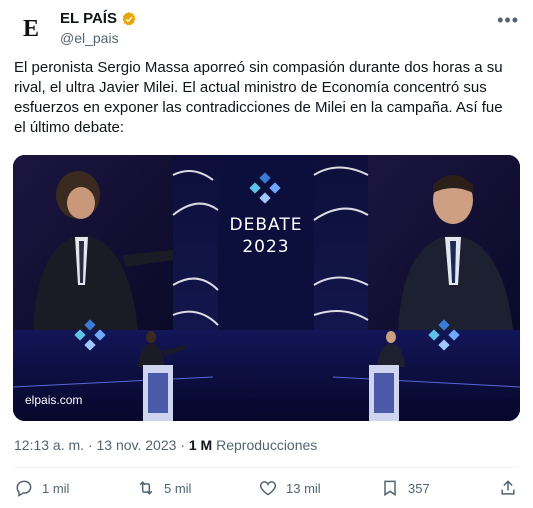  Describe the element at coordinates (405, 488) in the screenshot. I see `bookmark-button: 357` at that location.